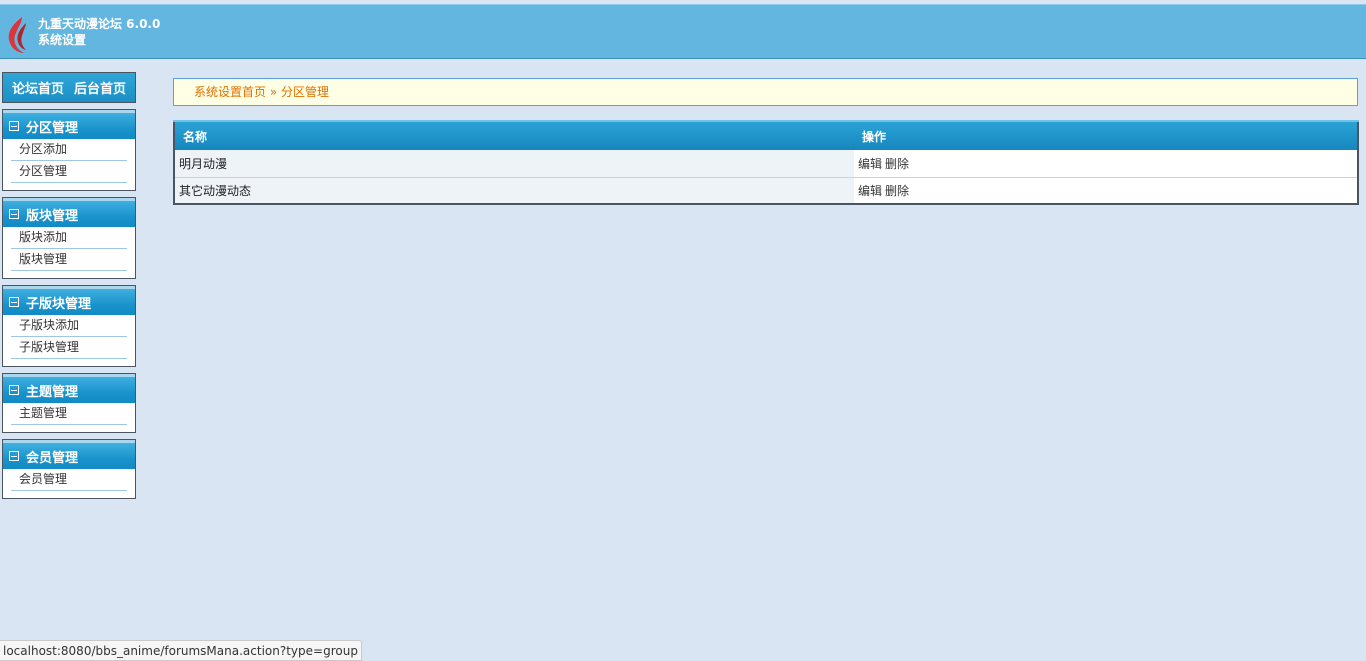 The height and width of the screenshot is (661, 1366). Describe the element at coordinates (17, 35) in the screenshot. I see `flame-logo-icon` at that location.